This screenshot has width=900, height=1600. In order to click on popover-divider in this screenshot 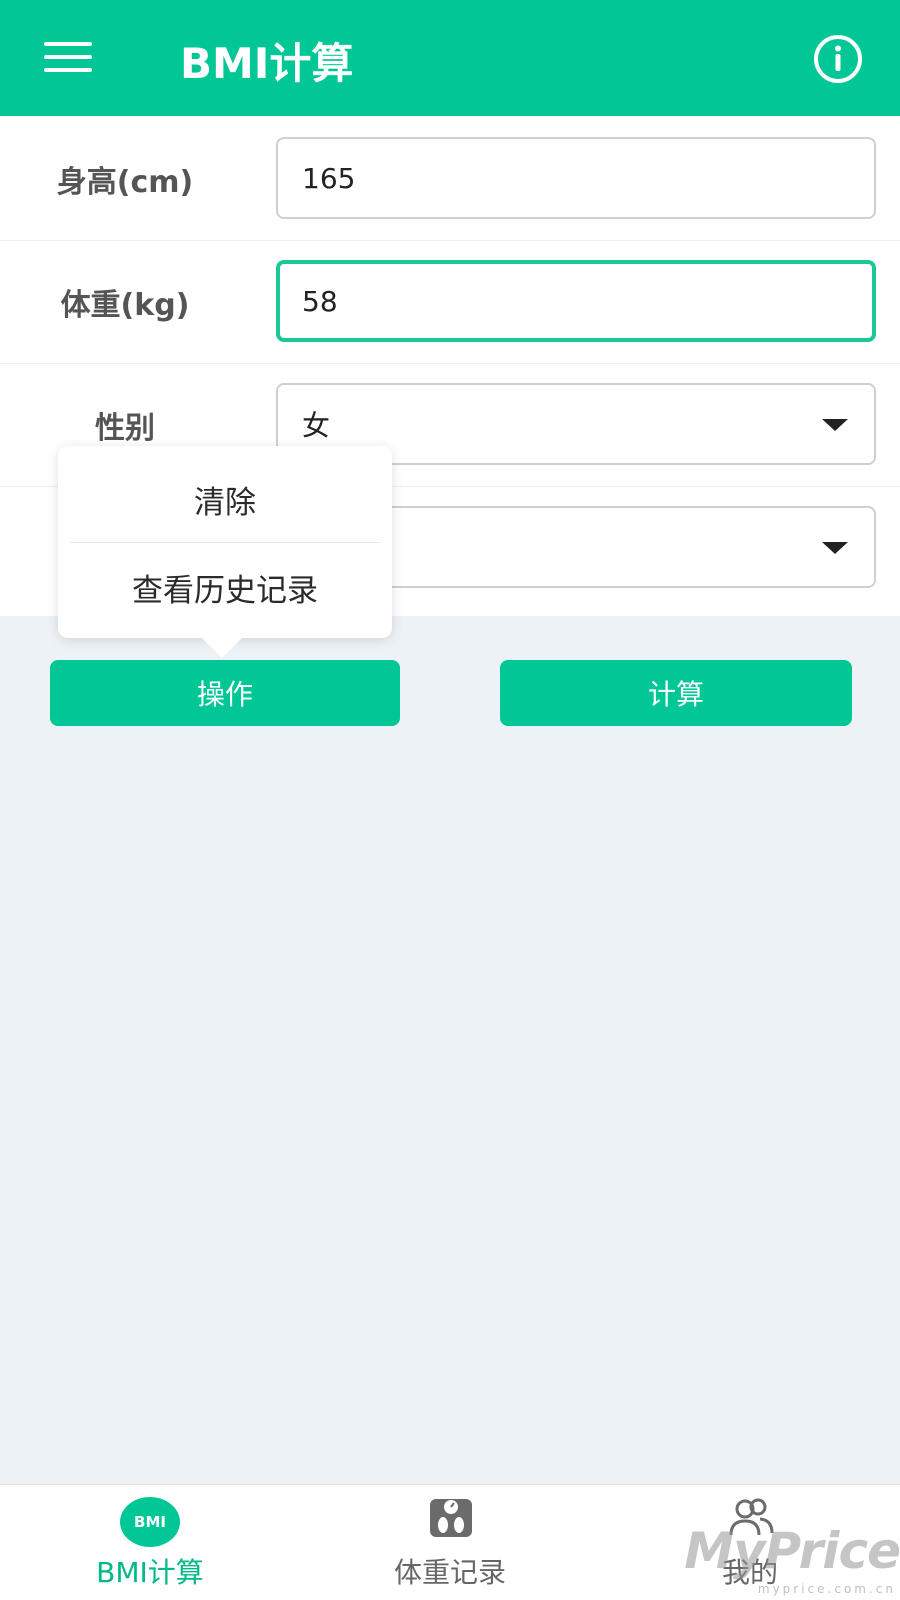, I will do `click(225, 542)`.